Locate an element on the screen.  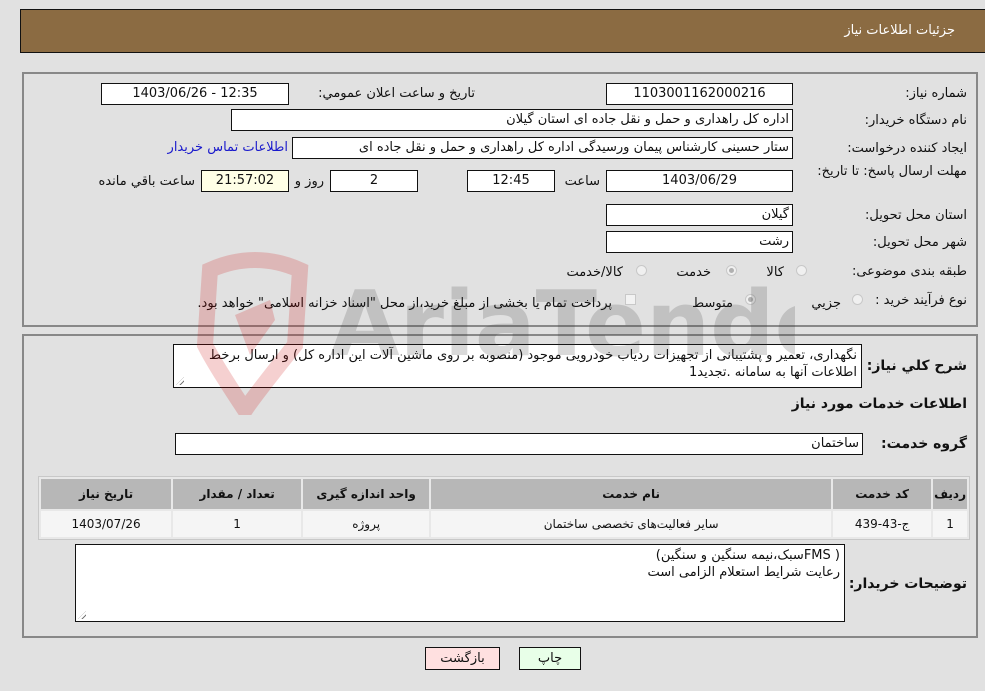
days-remaining-field: 2 is located at coordinates (374, 181).